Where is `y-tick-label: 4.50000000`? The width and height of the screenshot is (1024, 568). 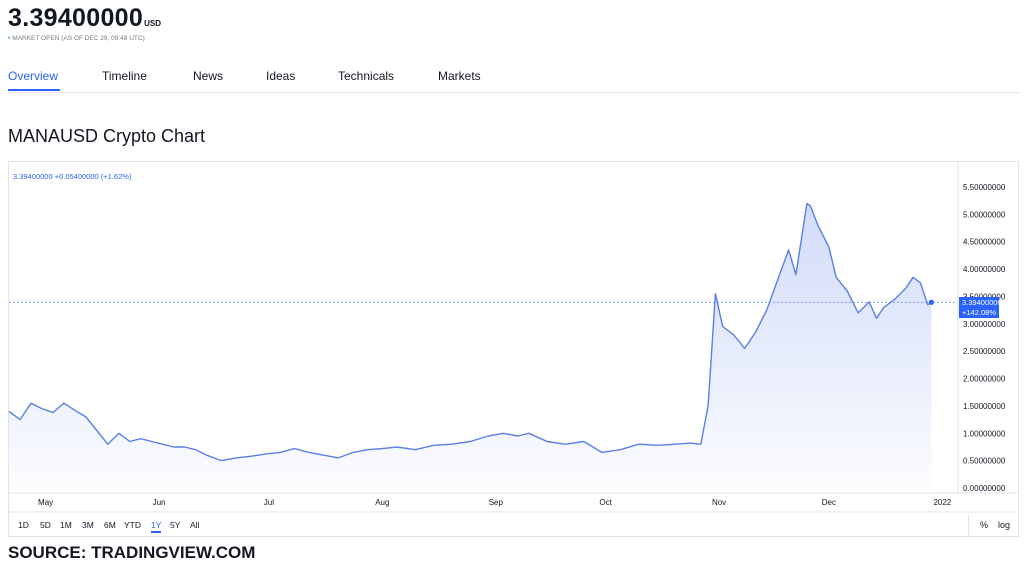
y-tick-label: 4.50000000 is located at coordinates (984, 242).